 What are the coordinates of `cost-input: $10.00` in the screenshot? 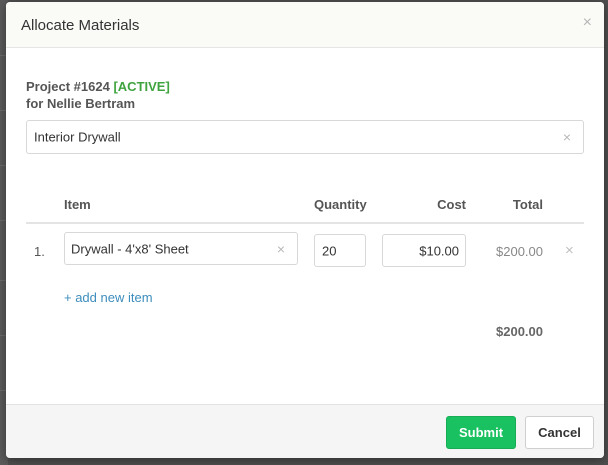 It's located at (424, 250).